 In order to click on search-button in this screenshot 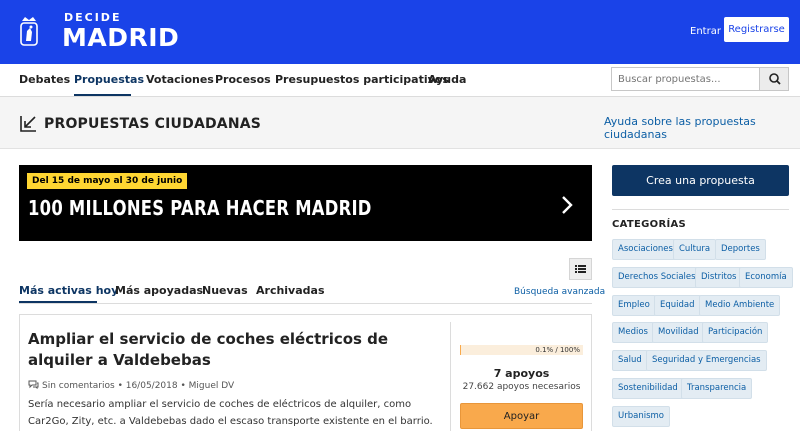, I will do `click(774, 79)`.